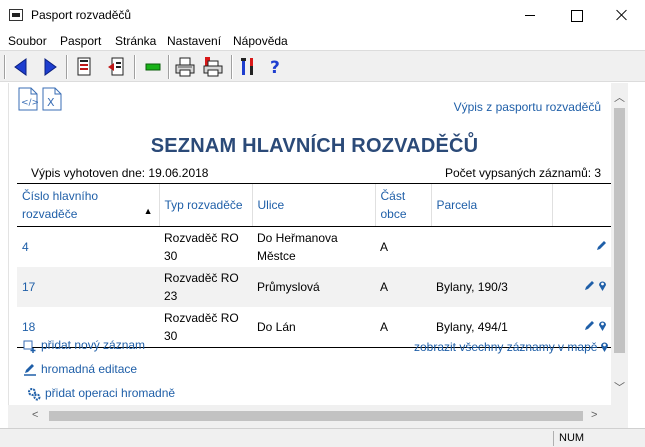  I want to click on tools-icon, so click(249, 67).